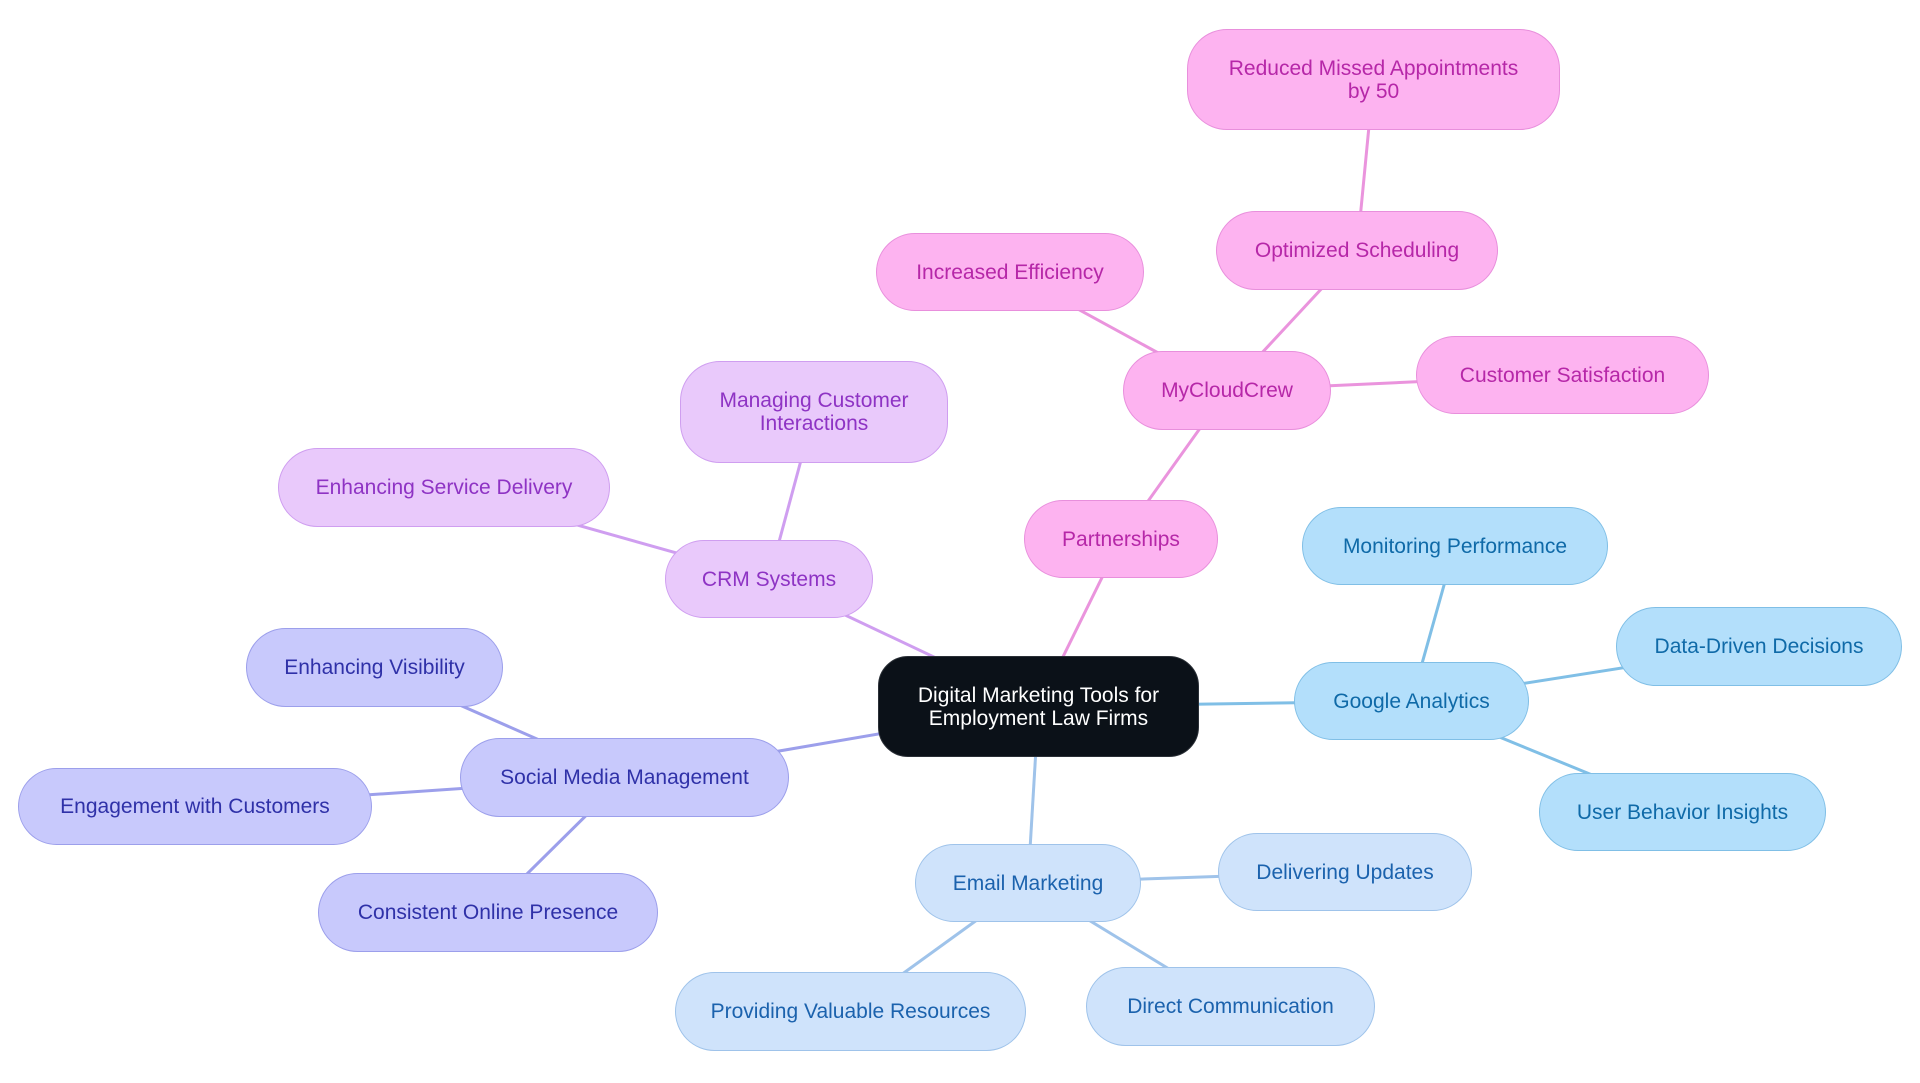 This screenshot has height=1083, width=1920. Describe the element at coordinates (769, 579) in the screenshot. I see `node-crm-systems: CRM Systems` at that location.